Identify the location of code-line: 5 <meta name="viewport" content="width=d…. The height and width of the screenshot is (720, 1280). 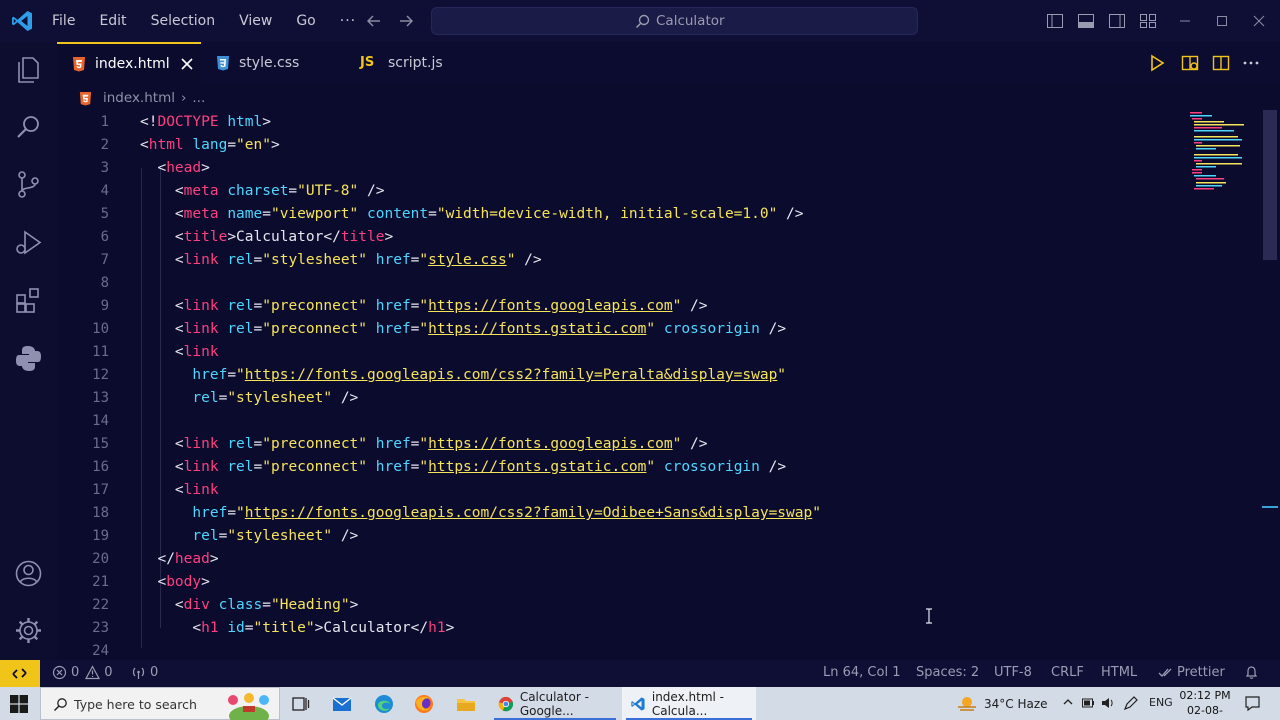
(622, 214).